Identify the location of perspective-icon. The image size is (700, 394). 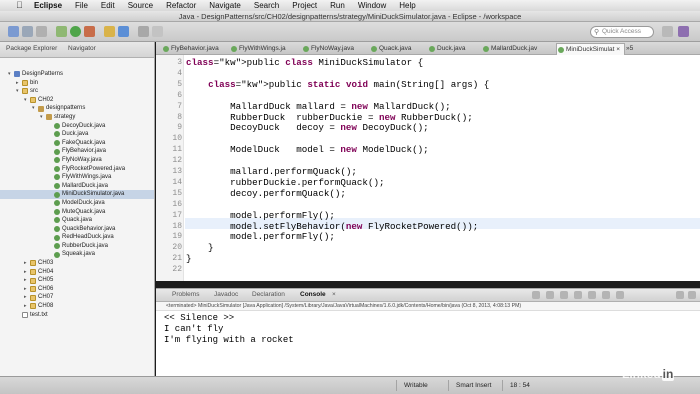
(667, 31).